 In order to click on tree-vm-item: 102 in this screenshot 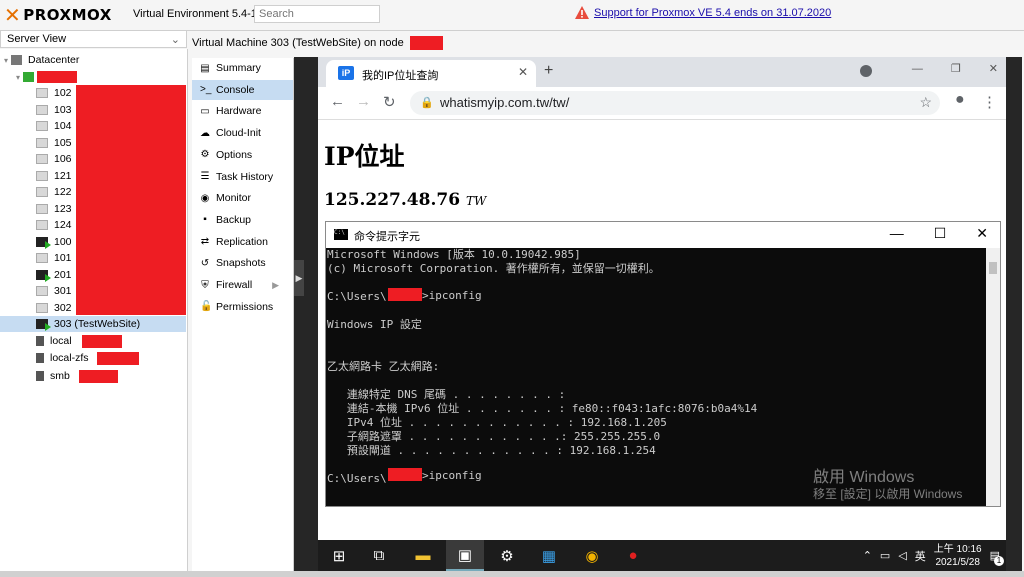, I will do `click(54, 93)`.